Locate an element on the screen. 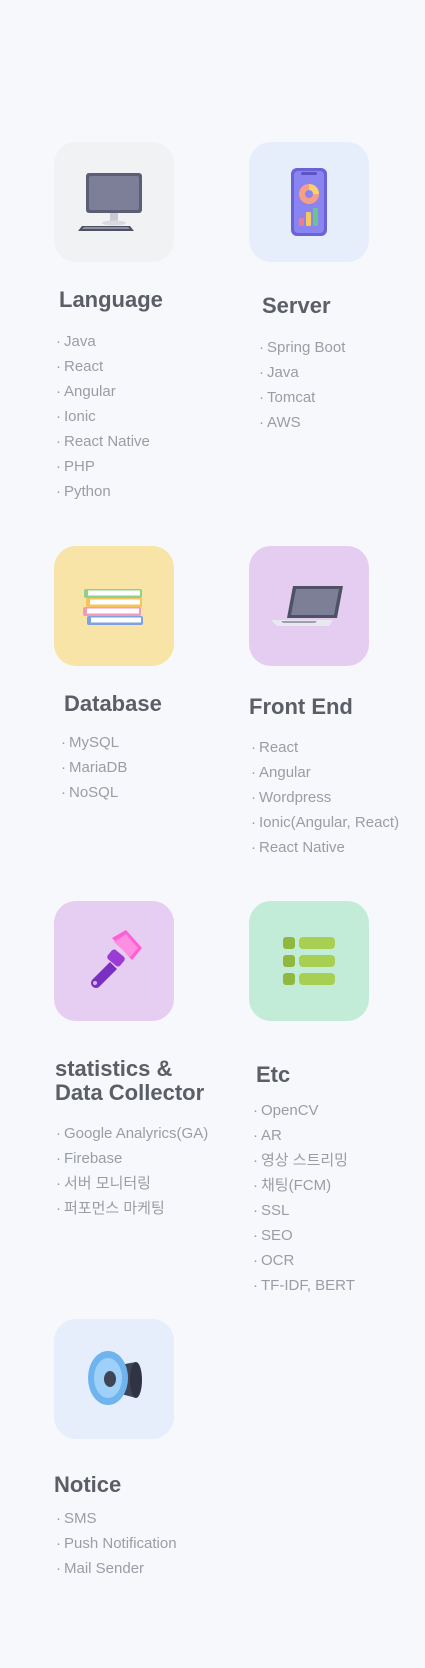 Image resolution: width=425 pixels, height=1668 pixels. book-stack-icon is located at coordinates (114, 606).